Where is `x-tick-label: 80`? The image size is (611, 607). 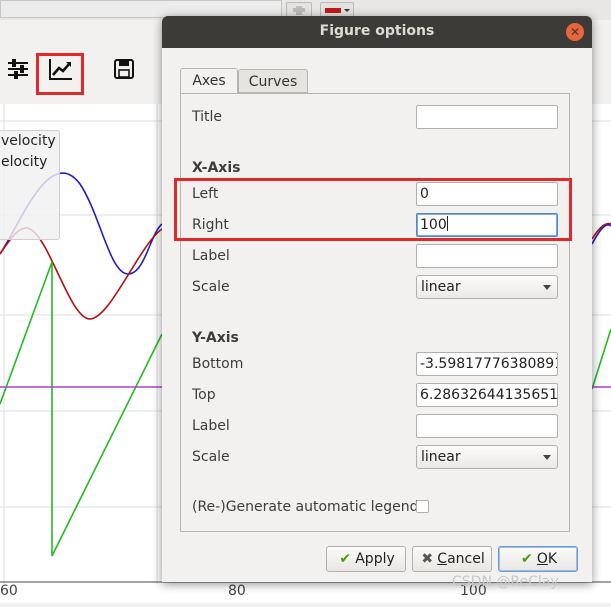
x-tick-label: 80 is located at coordinates (237, 591).